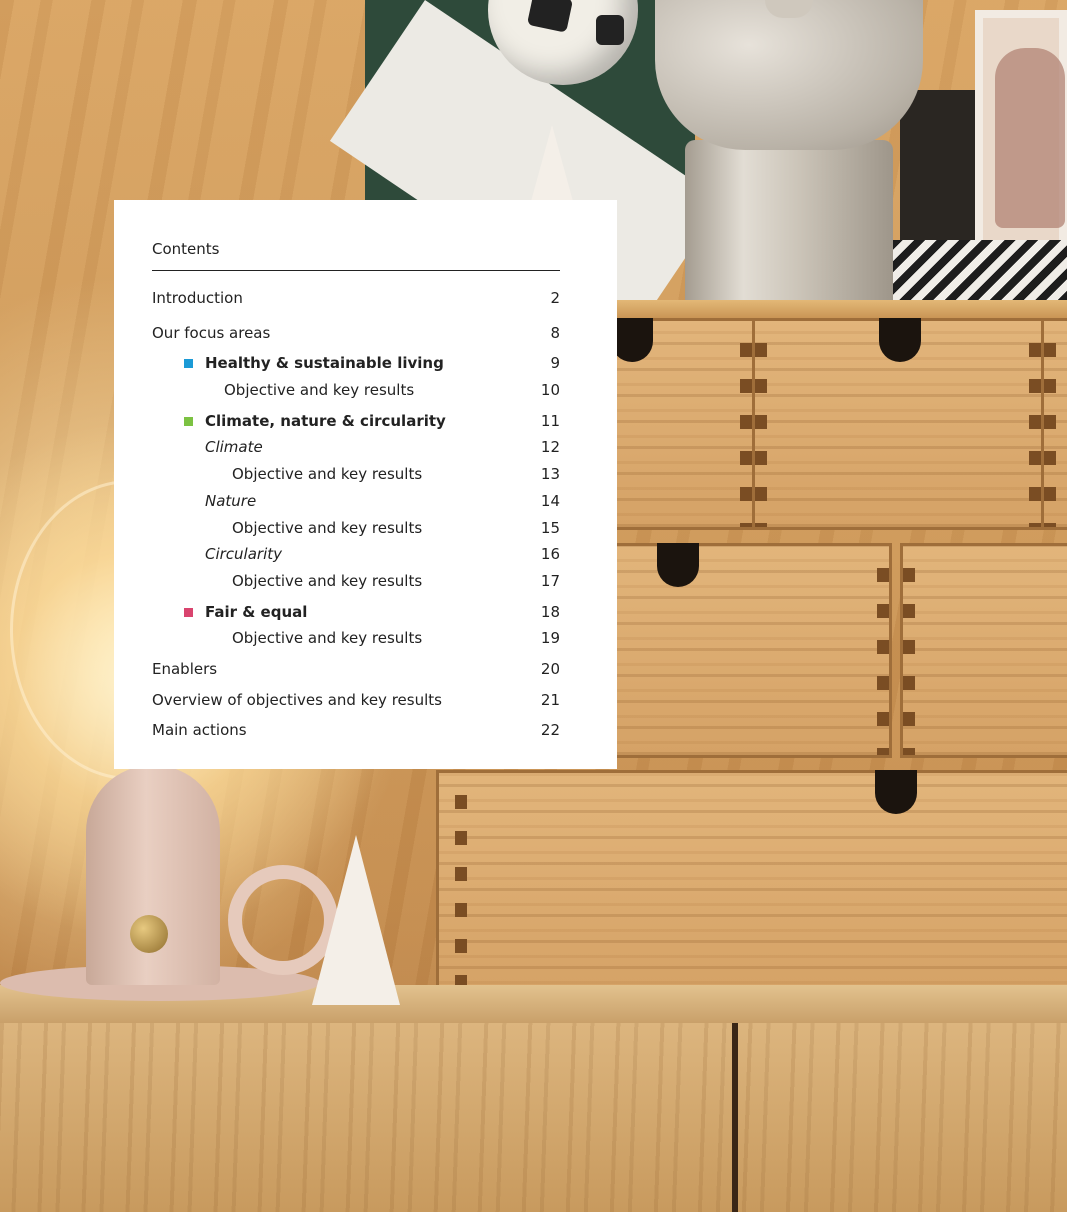 Image resolution: width=1067 pixels, height=1212 pixels. Describe the element at coordinates (789, 75) in the screenshot. I see `ceramic-jar-lid` at that location.